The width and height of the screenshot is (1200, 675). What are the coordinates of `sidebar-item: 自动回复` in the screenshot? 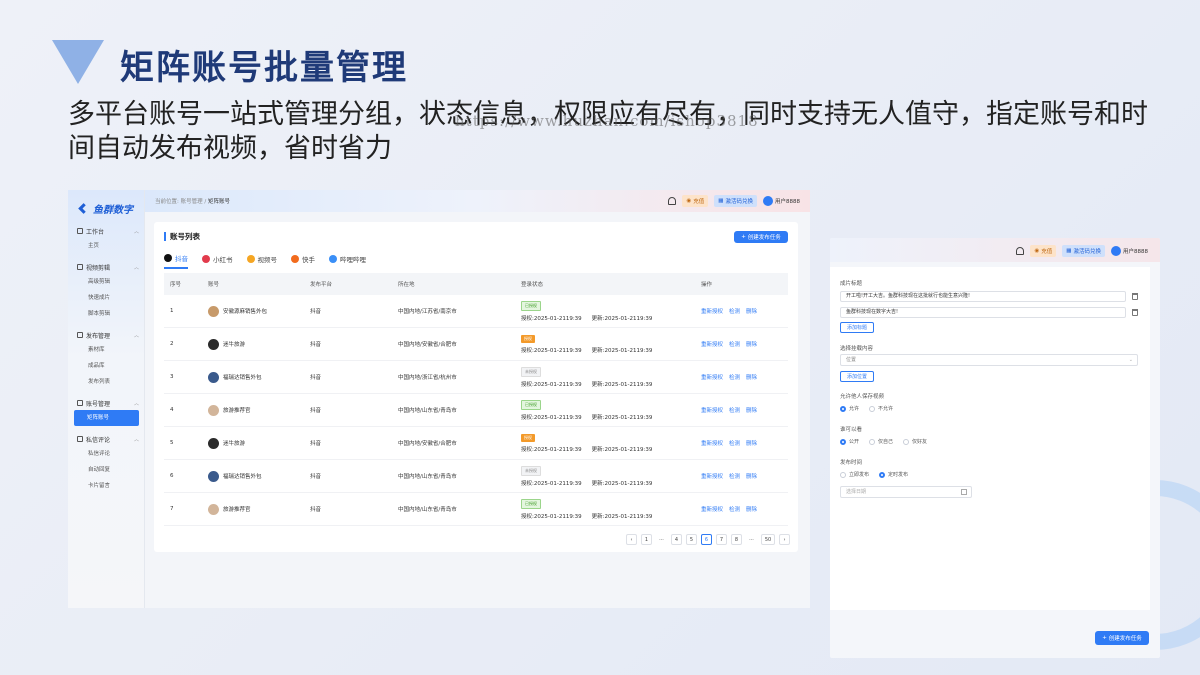 It's located at (106, 470).